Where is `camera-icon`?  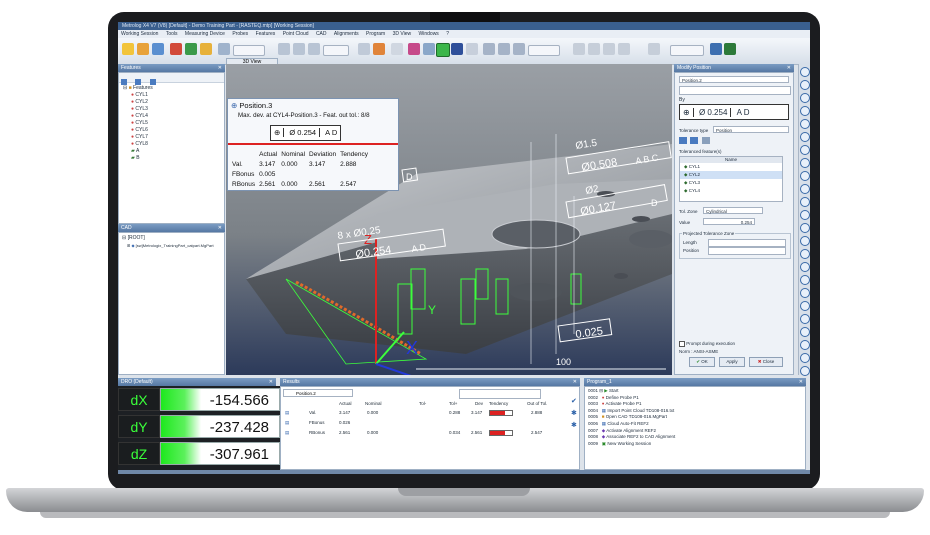
camera-icon is located at coordinates (504, 49).